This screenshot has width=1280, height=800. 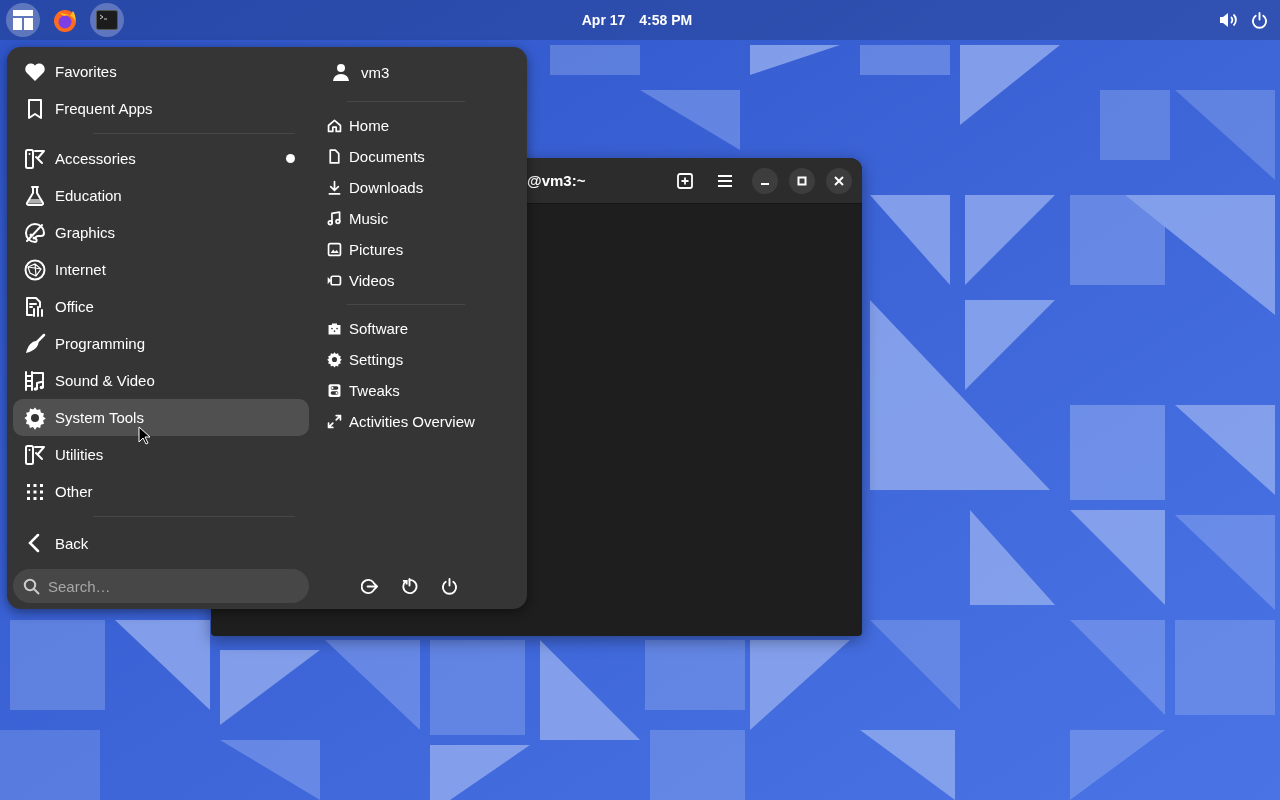 I want to click on user-name: vm3, so click(x=375, y=72).